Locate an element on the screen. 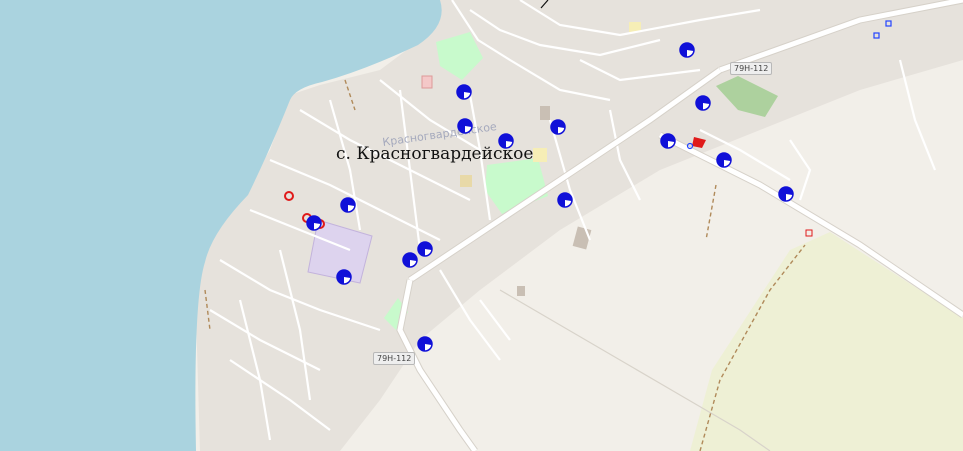 The width and height of the screenshot is (963, 451). place-label: с. Красногвардейское is located at coordinates (435, 154).